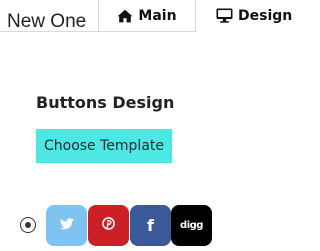 The height and width of the screenshot is (251, 320). What do you see at coordinates (105, 102) in the screenshot?
I see `section-heading: Buttons Design` at bounding box center [105, 102].